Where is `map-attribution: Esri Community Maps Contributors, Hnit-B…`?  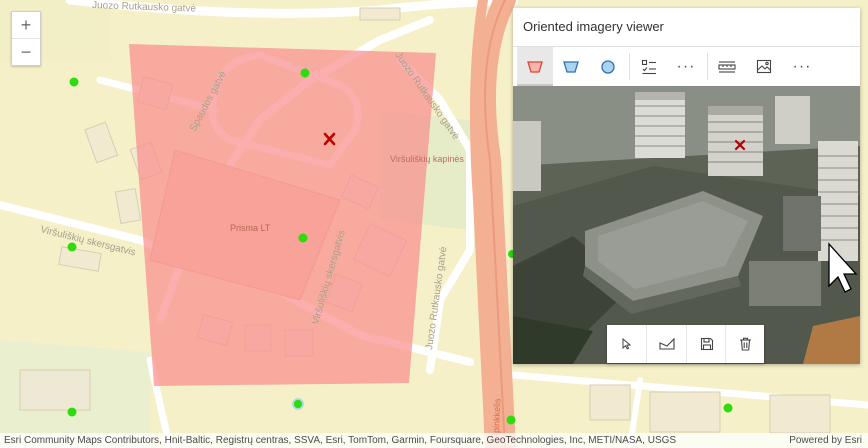
map-attribution: Esri Community Maps Contributors, Hnit-B… is located at coordinates (434, 440).